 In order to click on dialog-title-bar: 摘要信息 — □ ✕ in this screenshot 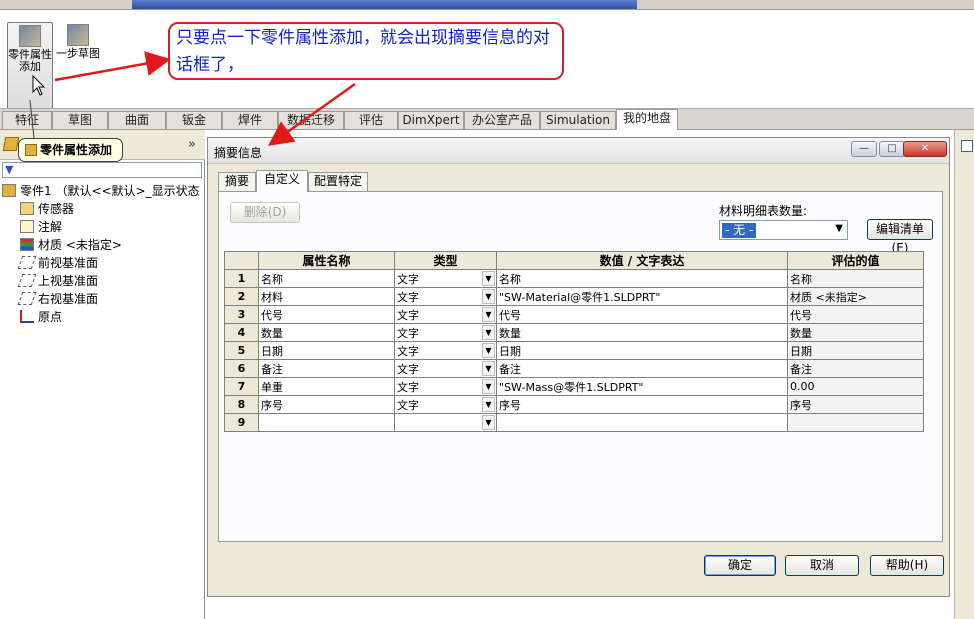, I will do `click(578, 151)`.